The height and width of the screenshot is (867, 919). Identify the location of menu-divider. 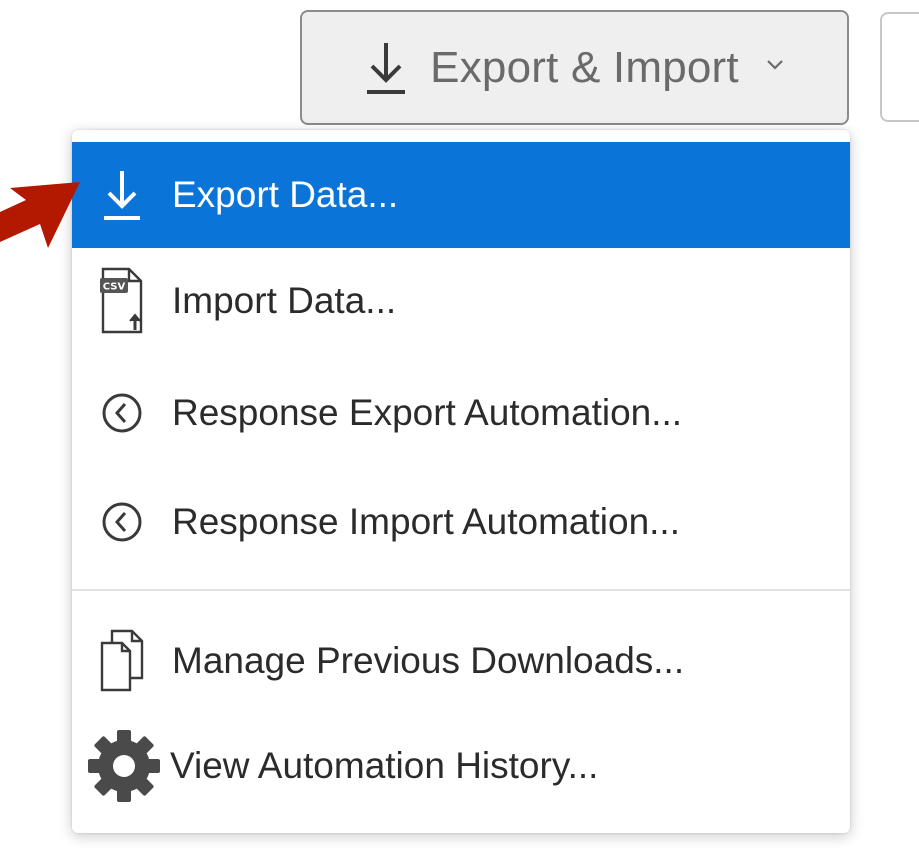
(461, 590).